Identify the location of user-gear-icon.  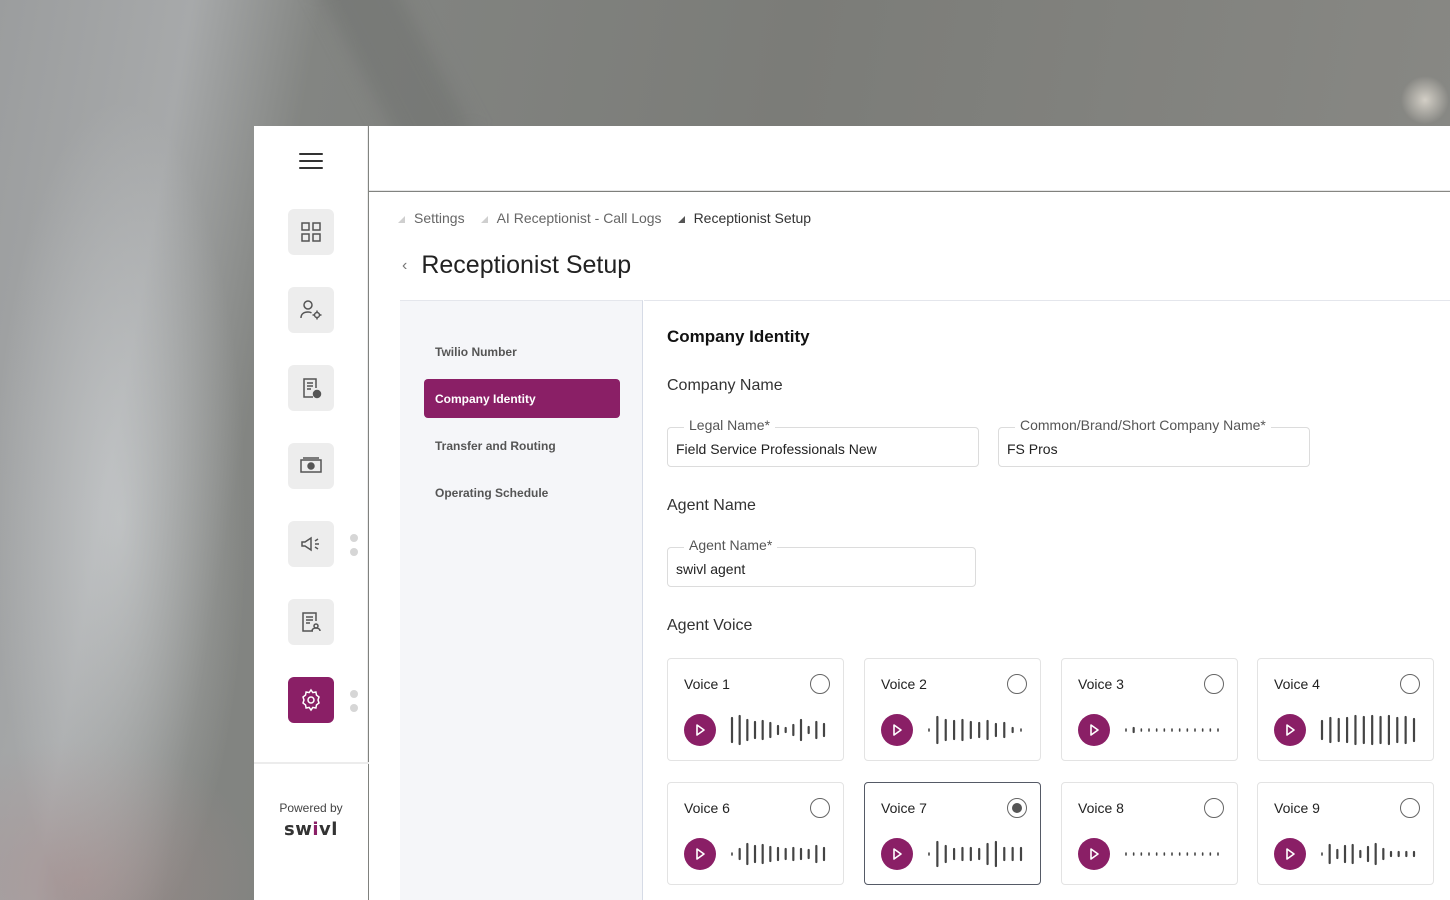
(311, 310).